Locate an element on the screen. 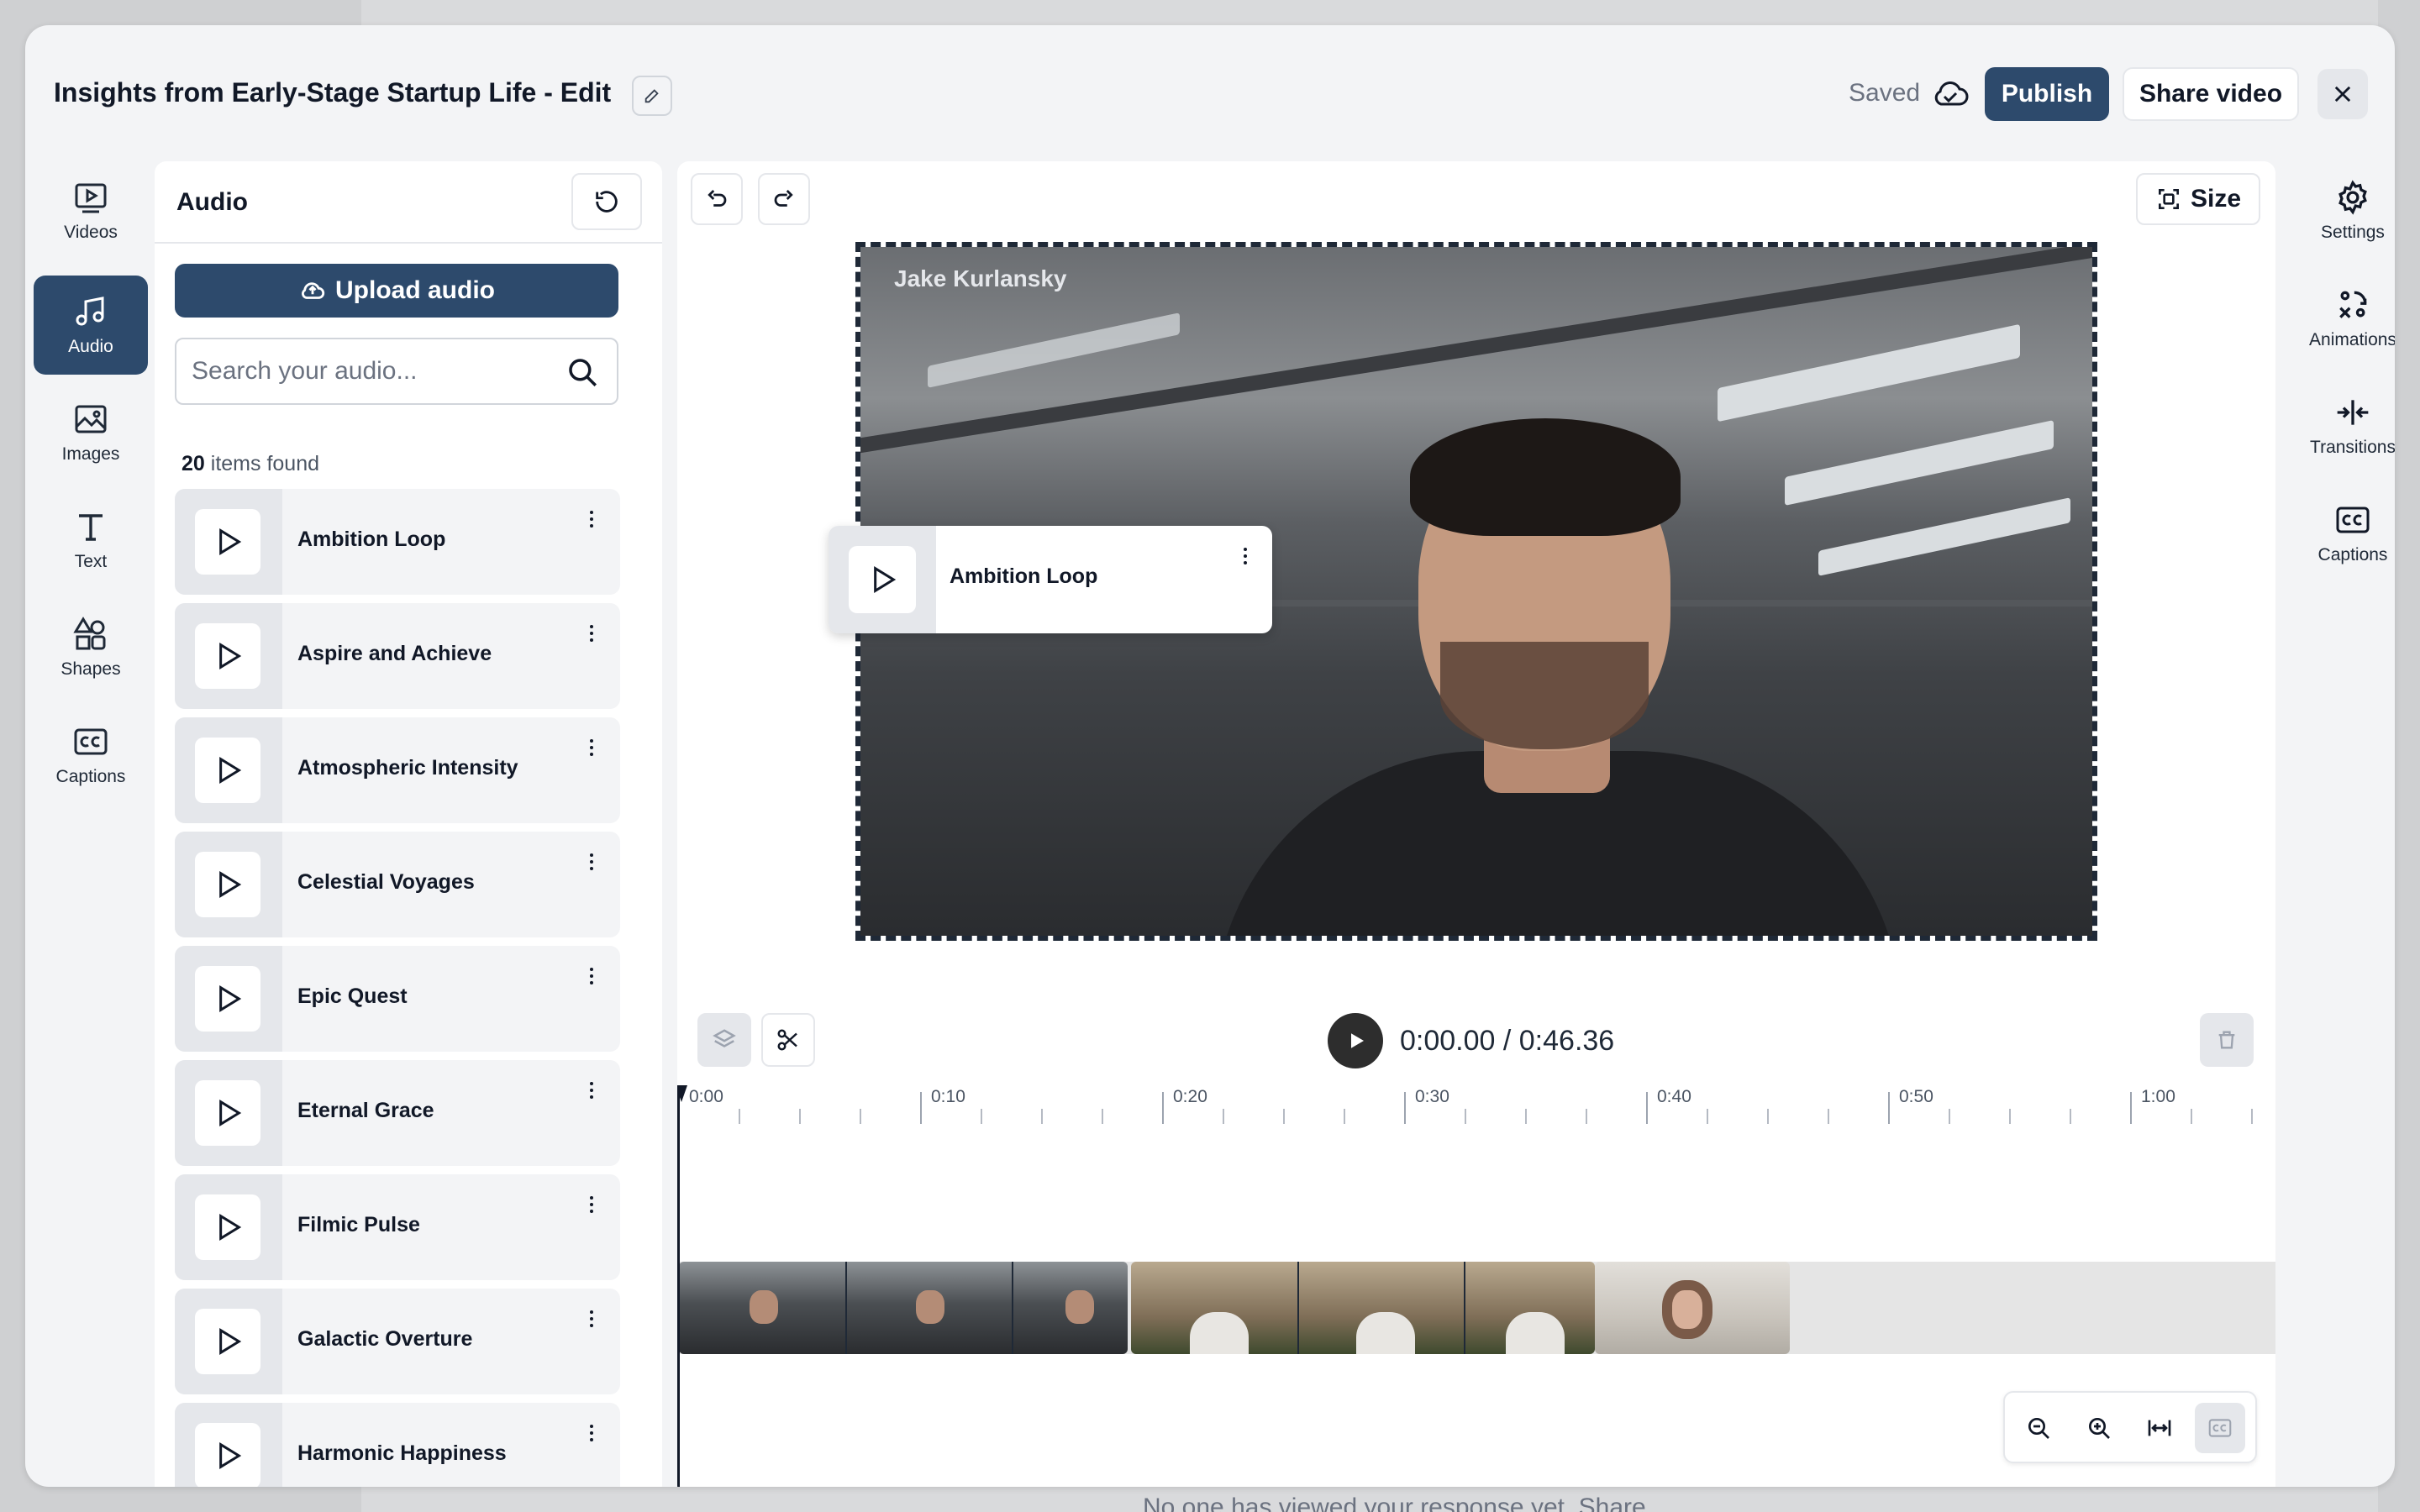 The height and width of the screenshot is (1512, 2420). audio-list-item: Eternal Grace is located at coordinates (397, 1113).